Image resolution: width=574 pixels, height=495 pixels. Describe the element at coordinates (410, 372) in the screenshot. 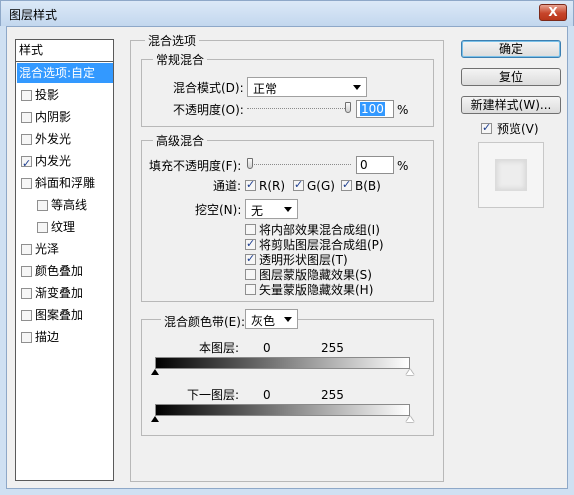

I see `this-layer-white-slider` at that location.